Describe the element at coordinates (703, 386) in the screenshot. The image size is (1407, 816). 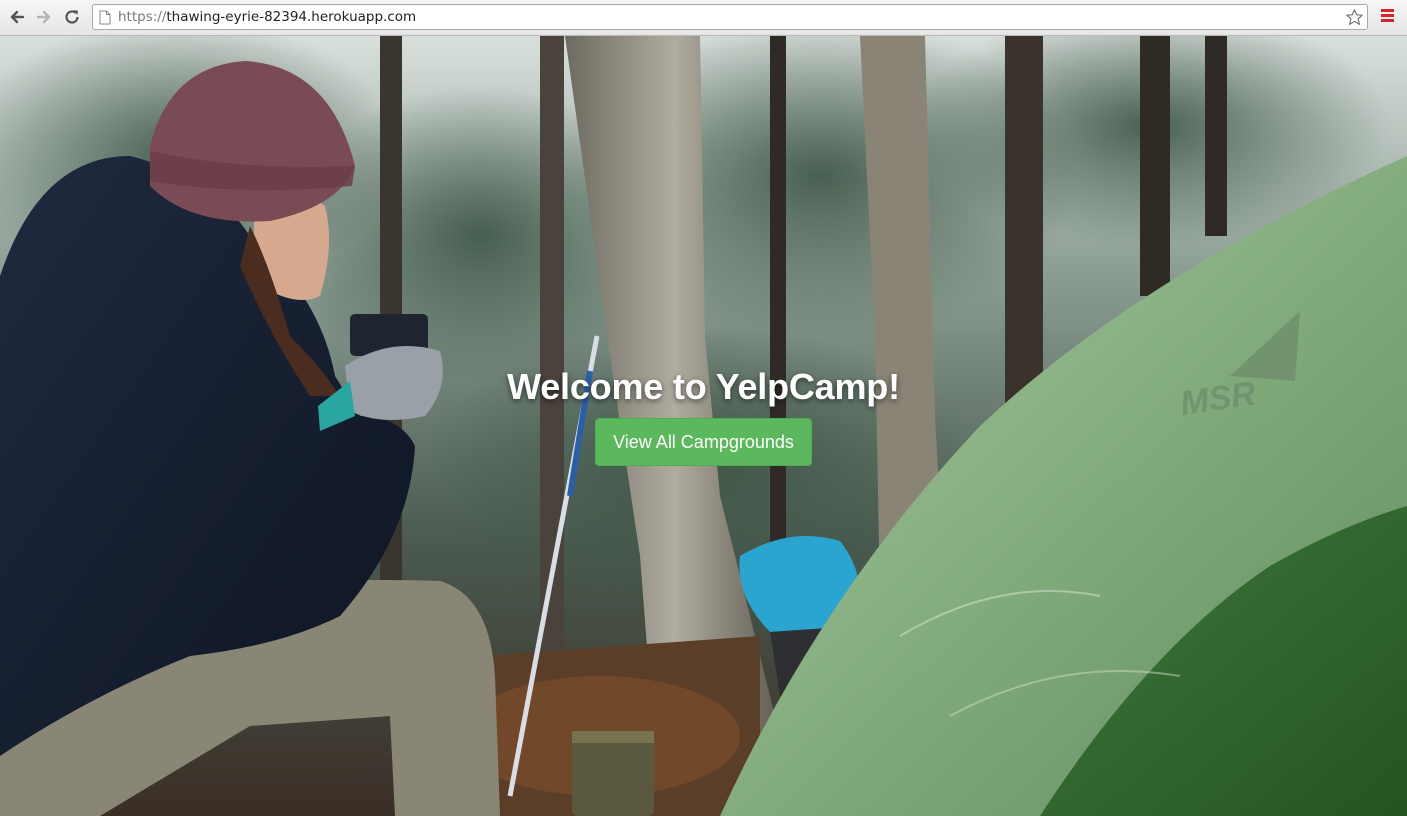
I see `page-title: Welcome to YelpCamp!` at that location.